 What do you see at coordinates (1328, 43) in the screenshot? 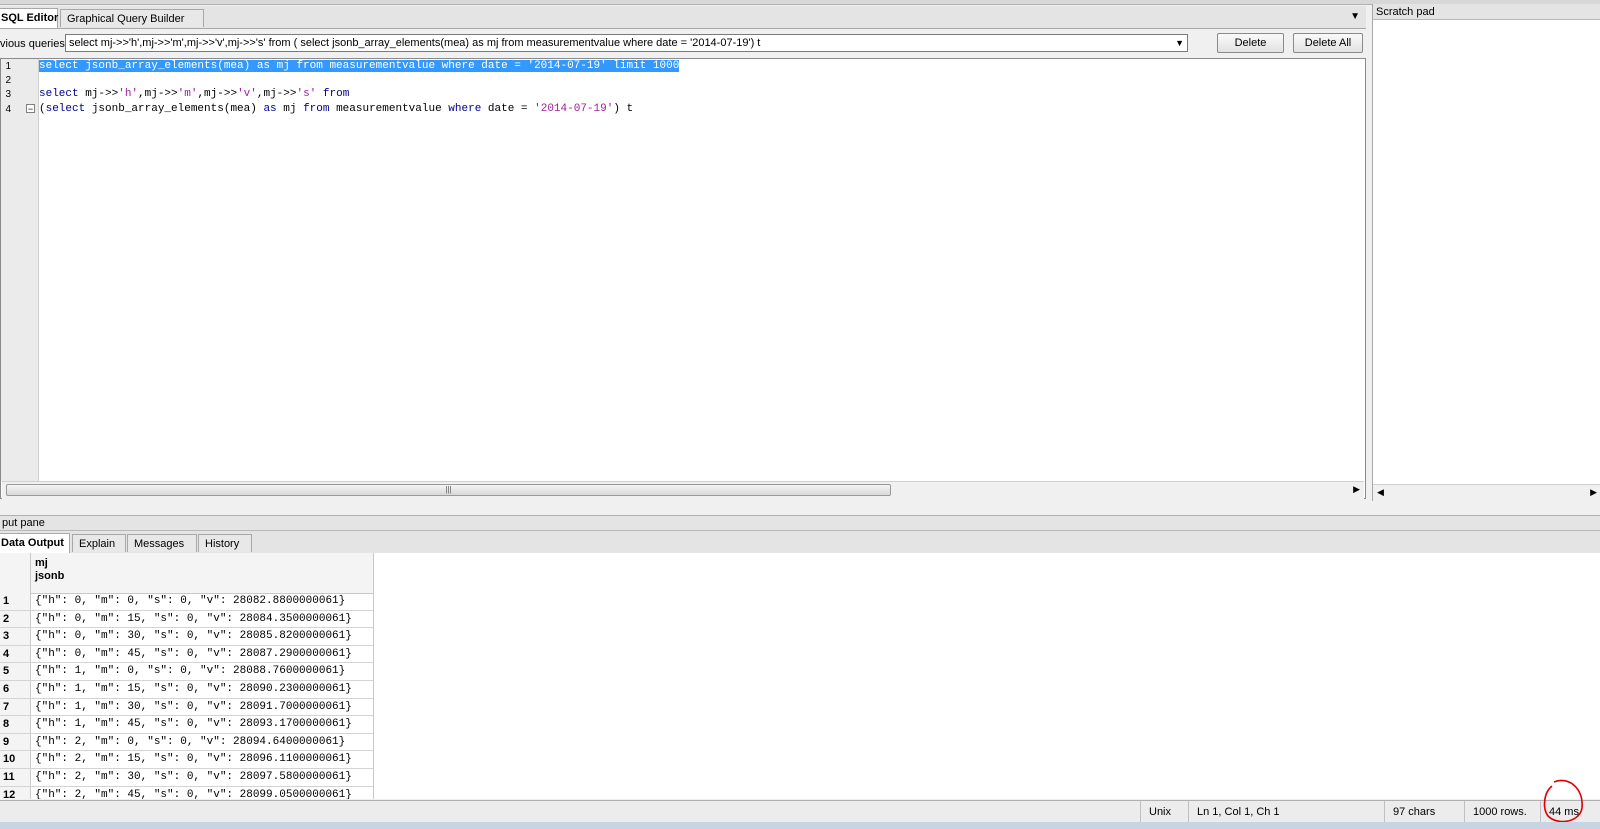
I see `delete-all-button: Delete All` at bounding box center [1328, 43].